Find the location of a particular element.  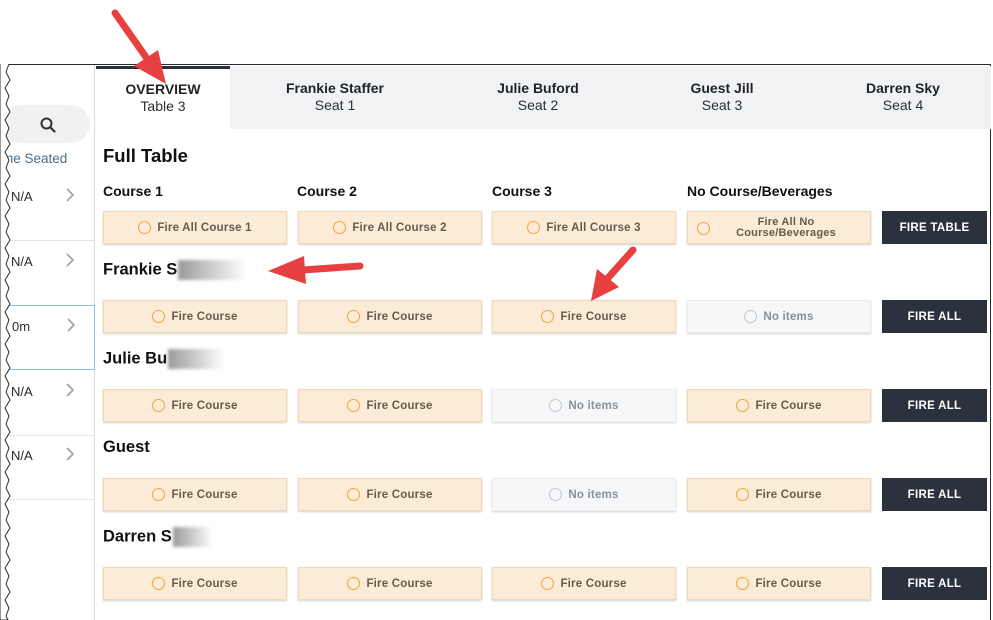

fire-all-course-2-button: Fire All Course 2 is located at coordinates (390, 227).